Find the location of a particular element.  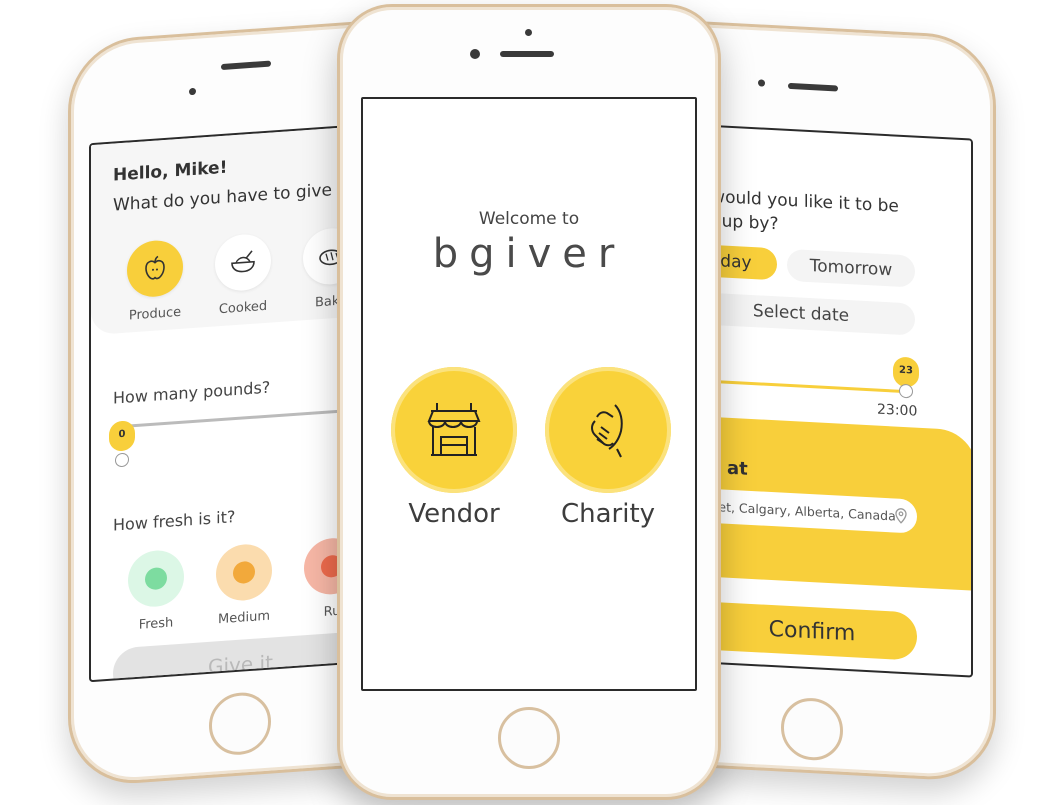

freshness-label: Fresh is located at coordinates (156, 624).